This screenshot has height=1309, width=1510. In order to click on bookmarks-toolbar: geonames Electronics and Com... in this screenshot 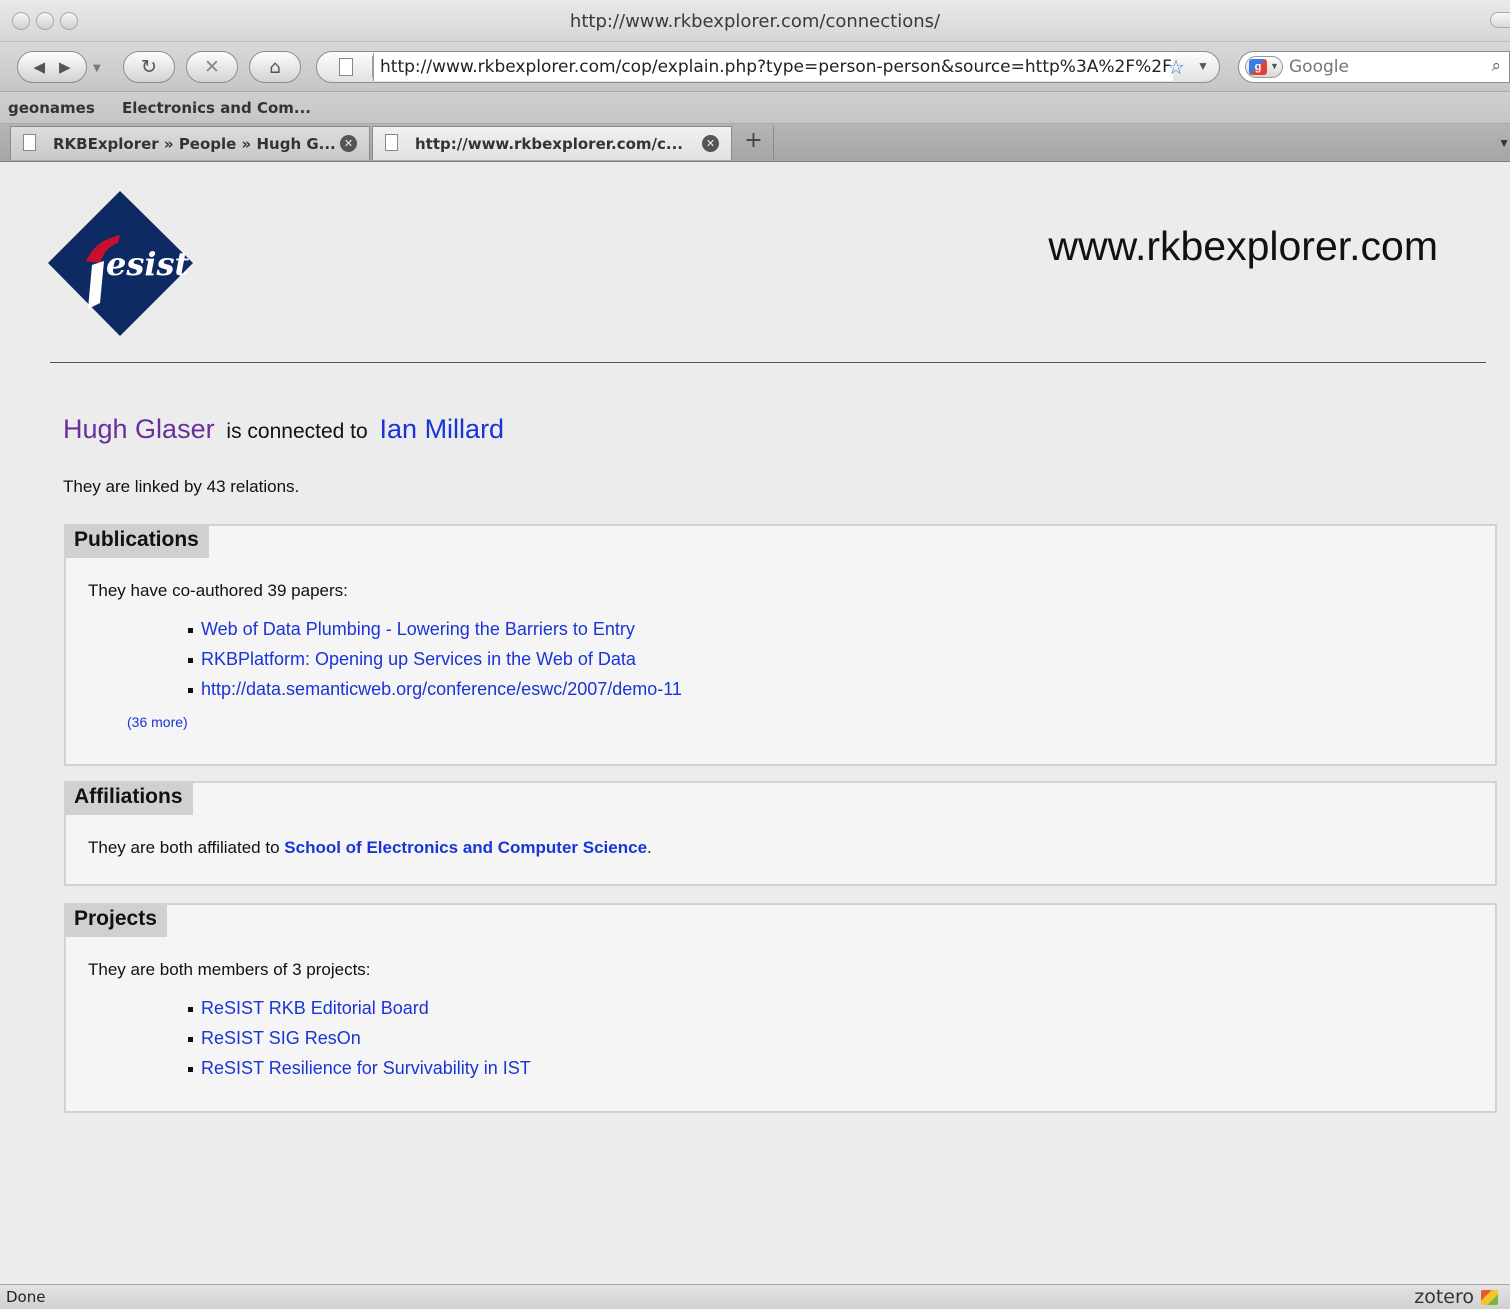, I will do `click(755, 108)`.